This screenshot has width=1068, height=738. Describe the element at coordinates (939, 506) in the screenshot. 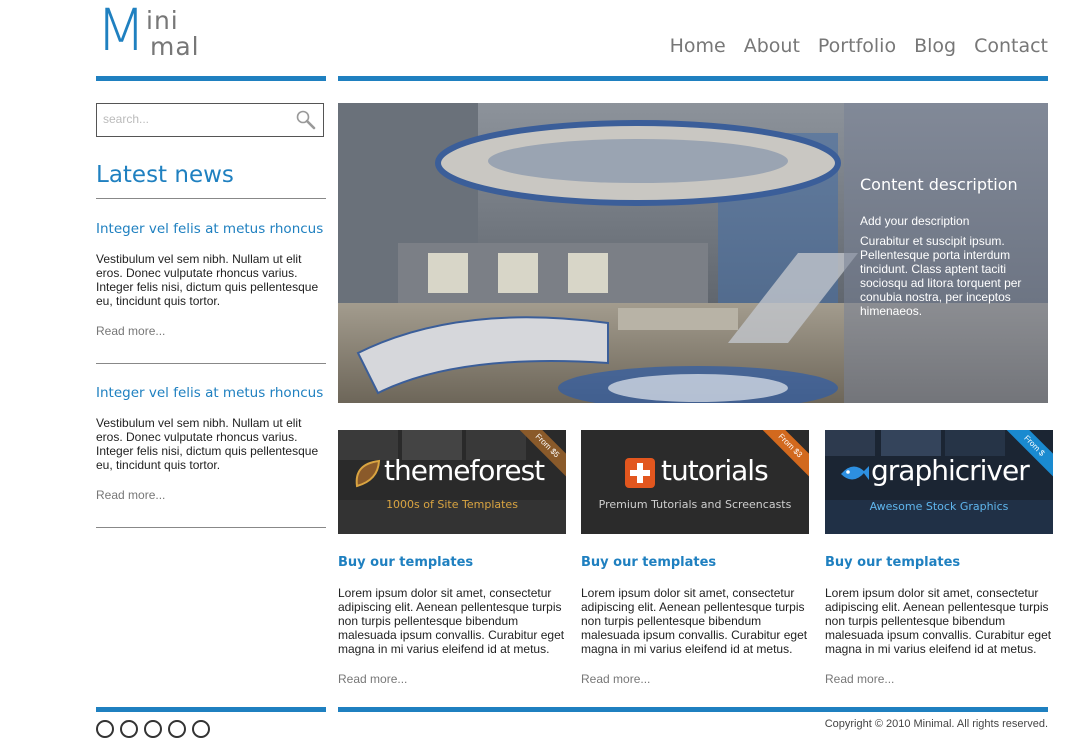

I see `banner-tagline: Awesome Stock Graphics` at that location.